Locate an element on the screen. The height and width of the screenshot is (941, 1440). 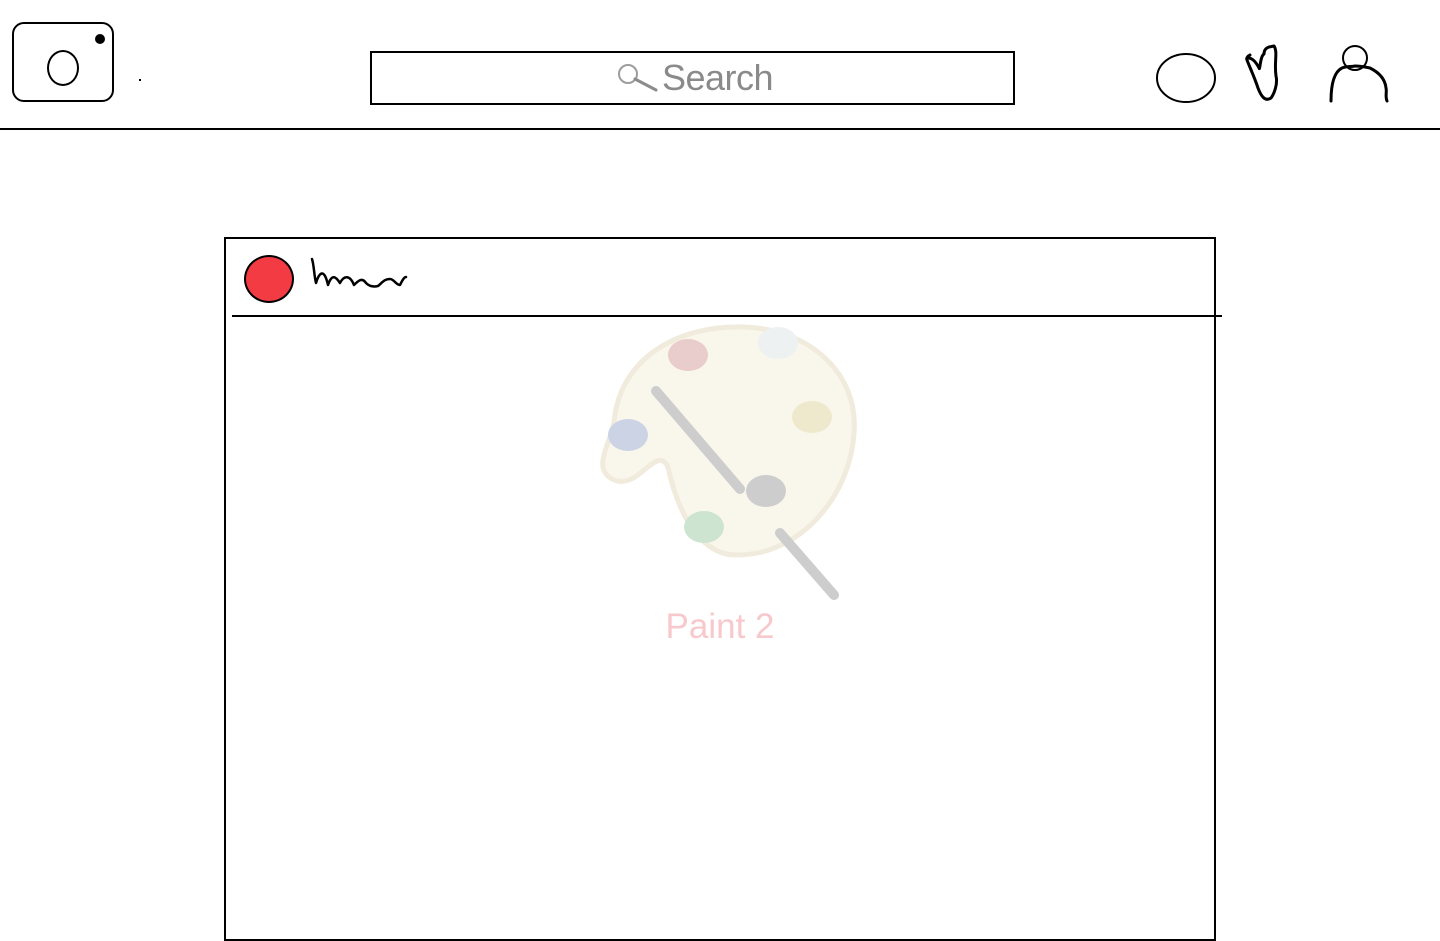
camera-icon is located at coordinates (63, 62).